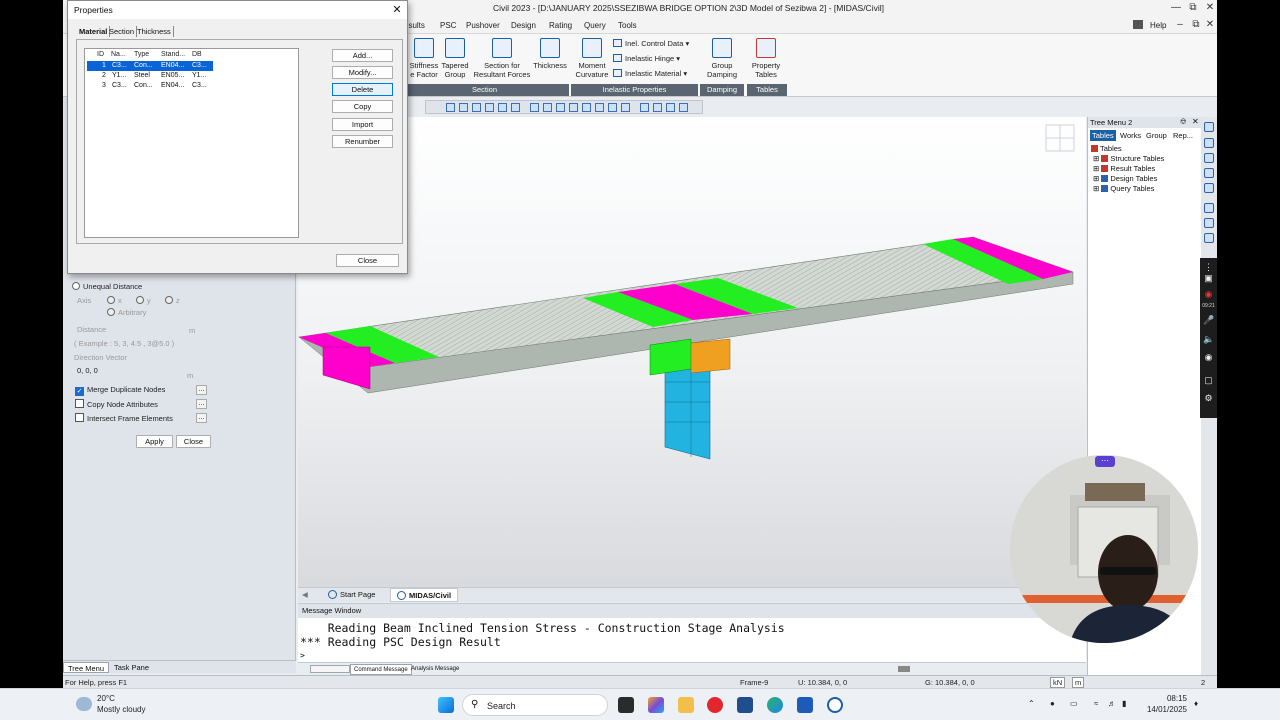 Image resolution: width=1280 pixels, height=720 pixels. I want to click on tree-tab-group: Group, so click(1156, 135).